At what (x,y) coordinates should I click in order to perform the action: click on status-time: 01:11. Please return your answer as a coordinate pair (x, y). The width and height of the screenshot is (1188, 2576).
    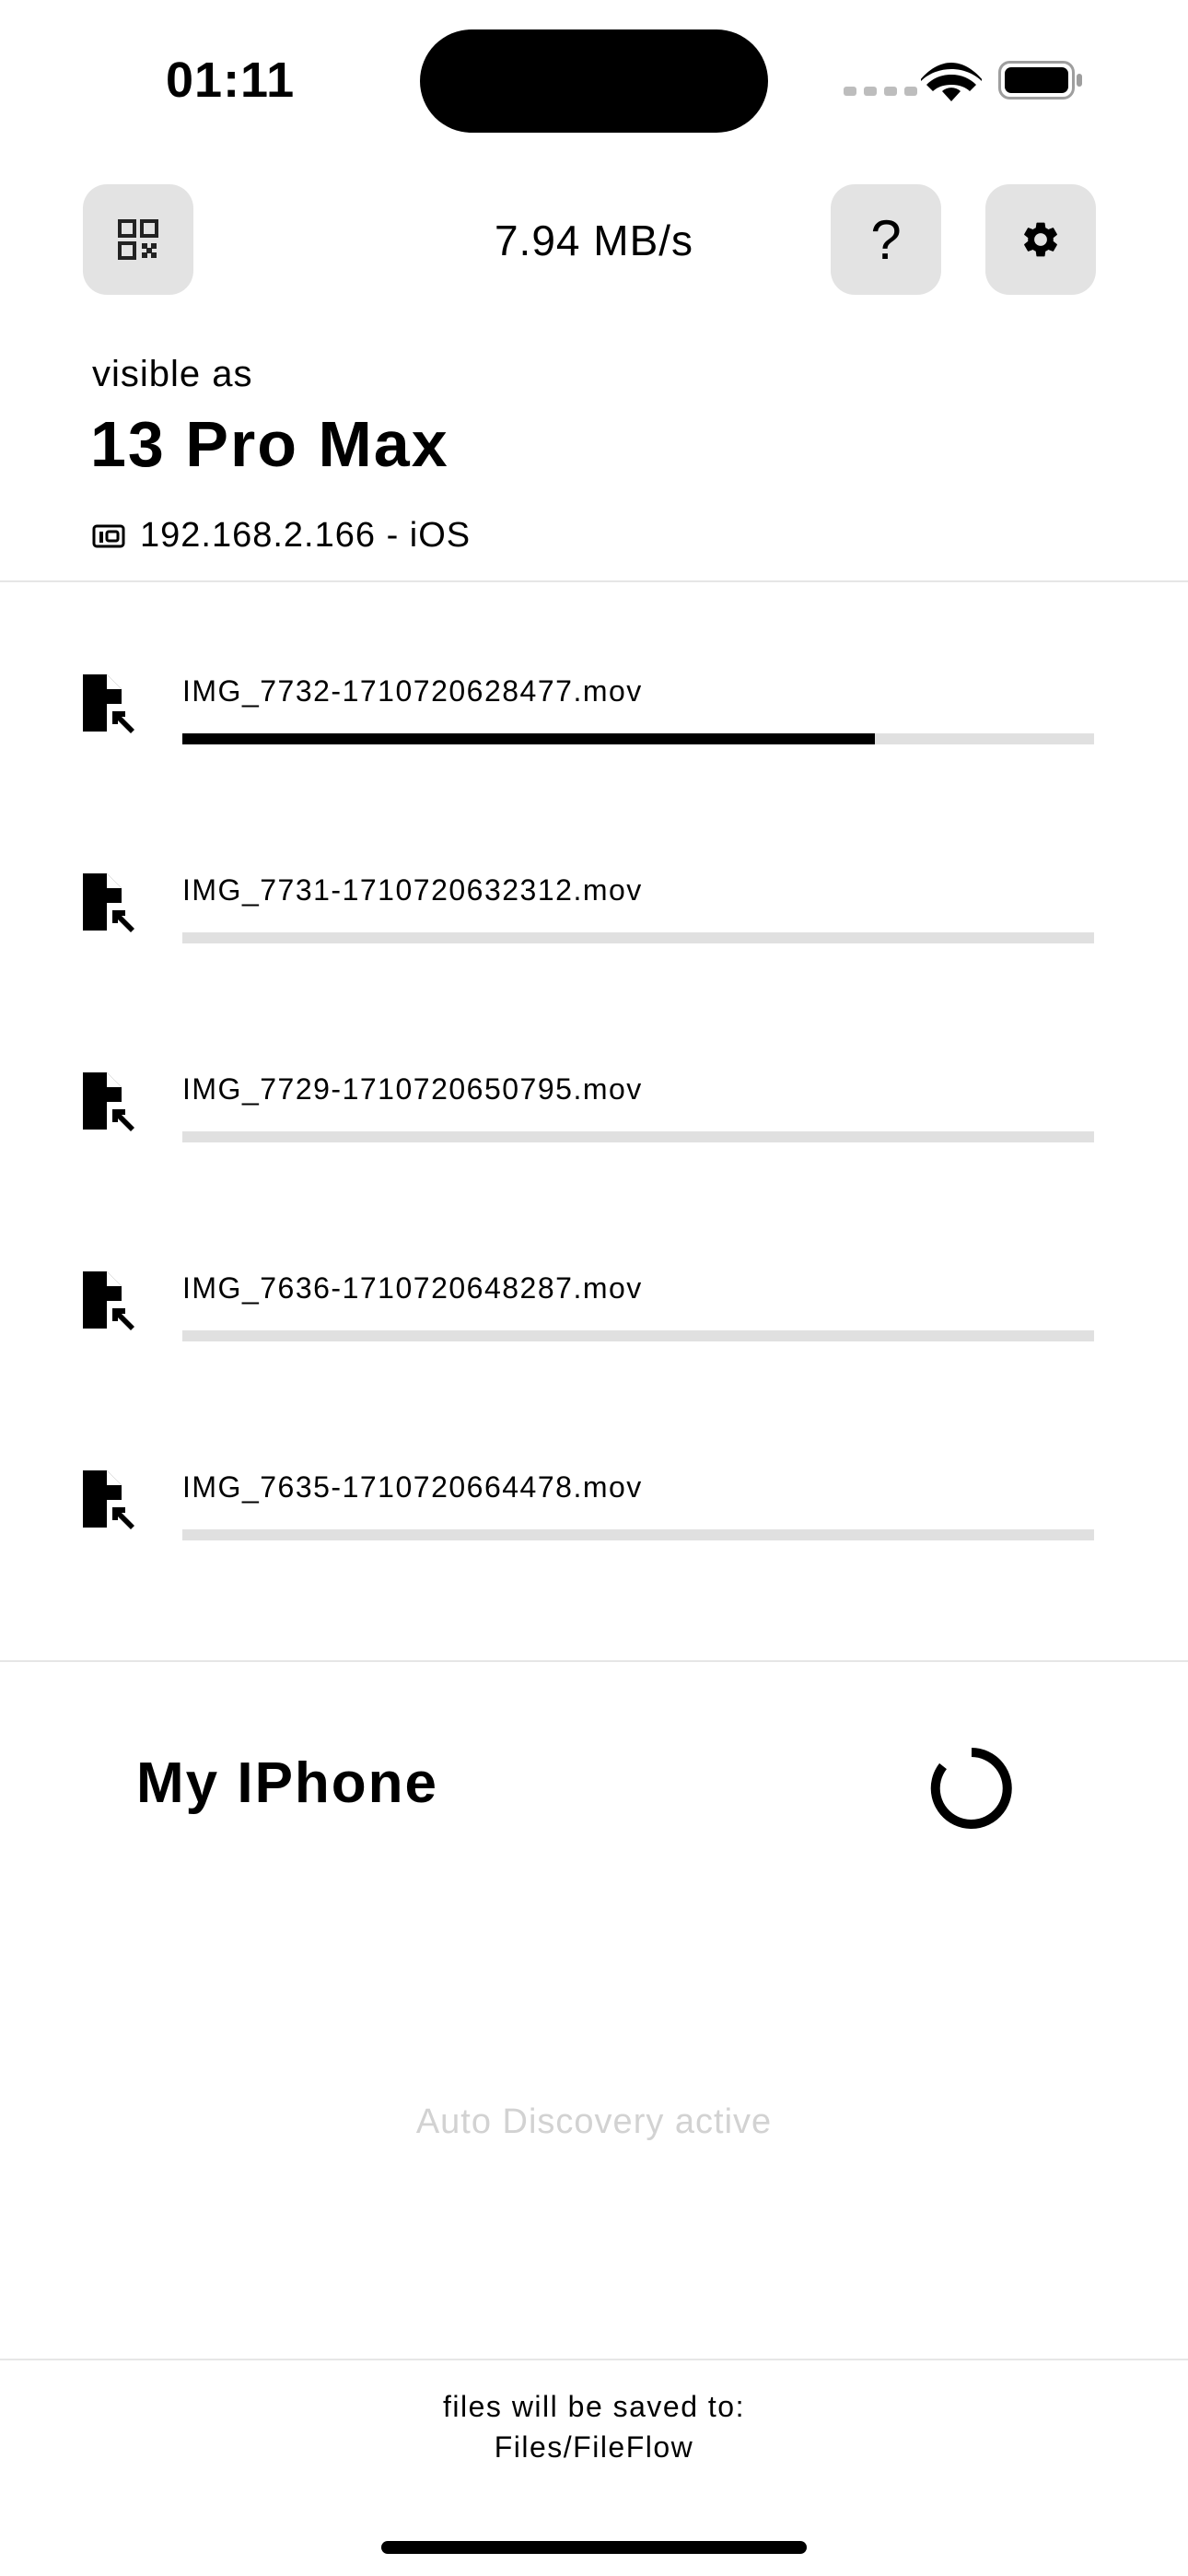
    Looking at the image, I should click on (231, 80).